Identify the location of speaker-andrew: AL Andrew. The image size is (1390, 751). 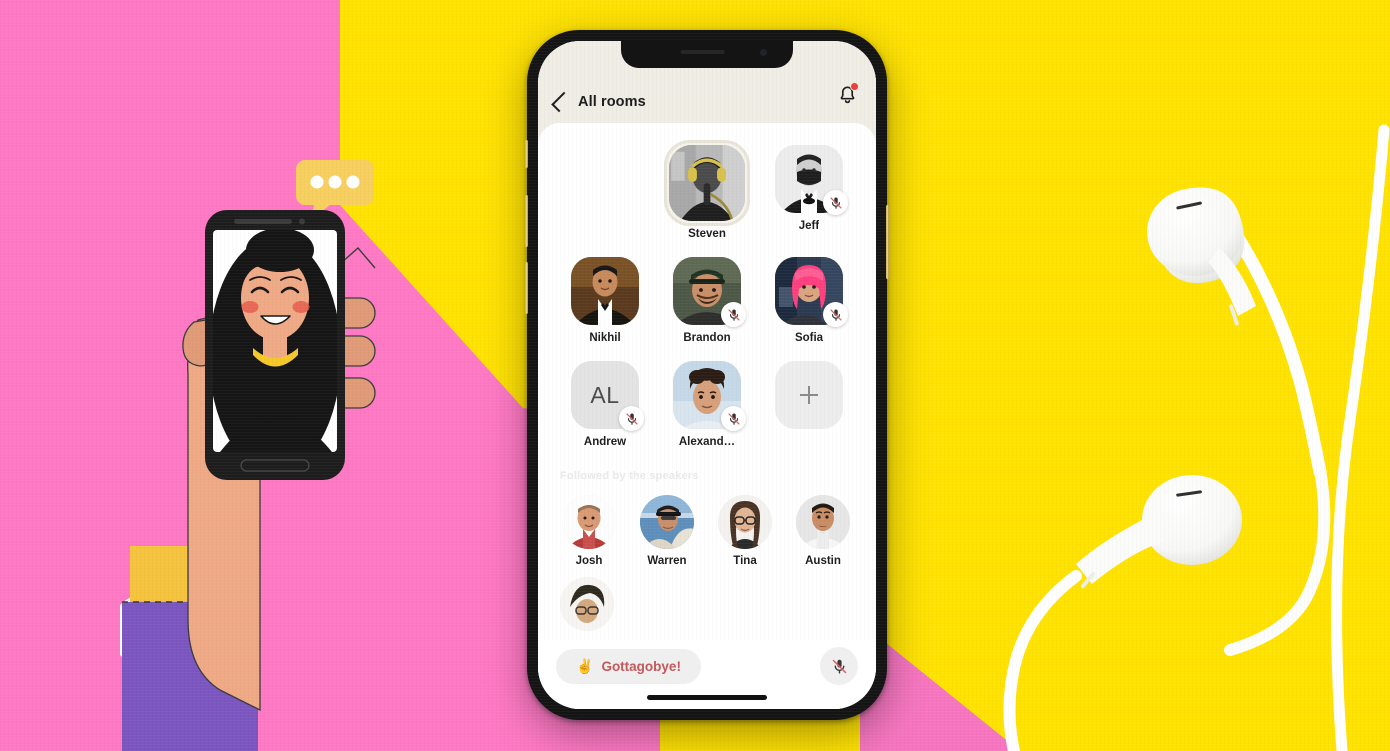
(605, 404).